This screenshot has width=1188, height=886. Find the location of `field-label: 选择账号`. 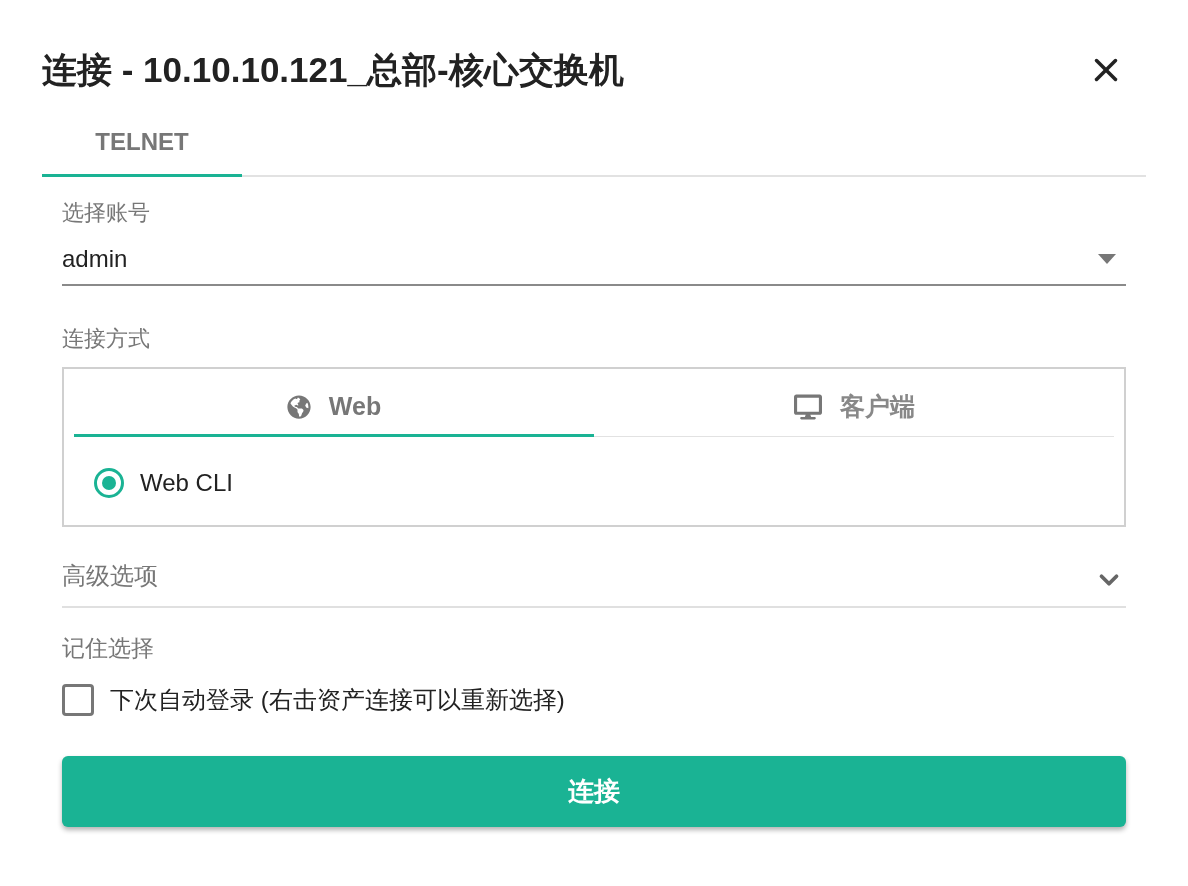

field-label: 选择账号 is located at coordinates (106, 213).